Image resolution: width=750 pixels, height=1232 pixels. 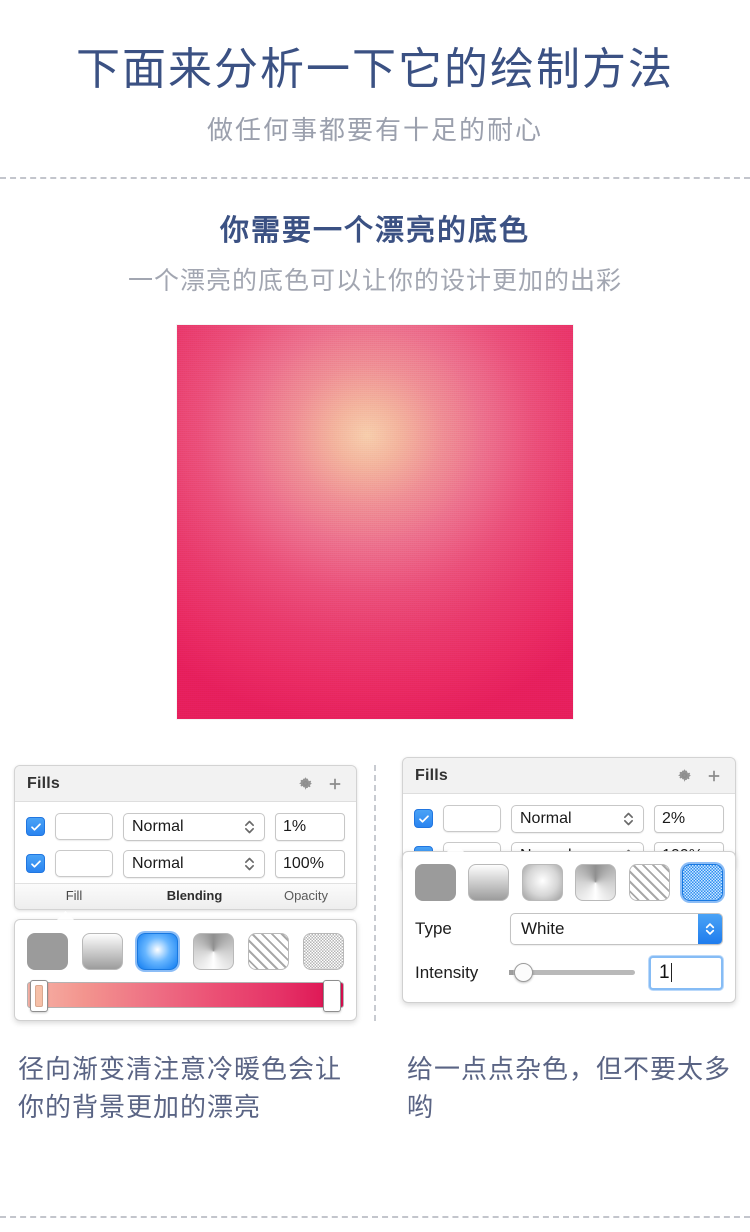 I want to click on gradient-stop-bar, so click(x=185, y=995).